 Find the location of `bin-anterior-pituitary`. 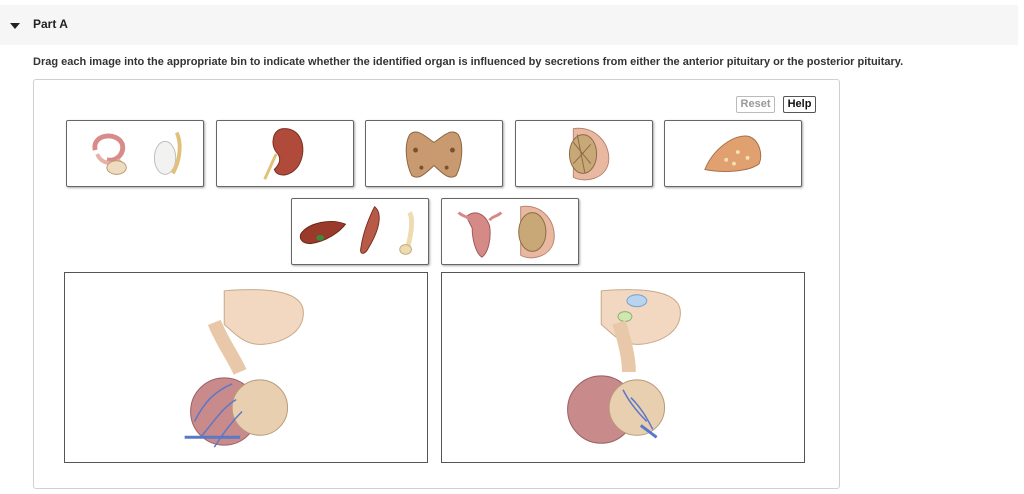

bin-anterior-pituitary is located at coordinates (246, 367).